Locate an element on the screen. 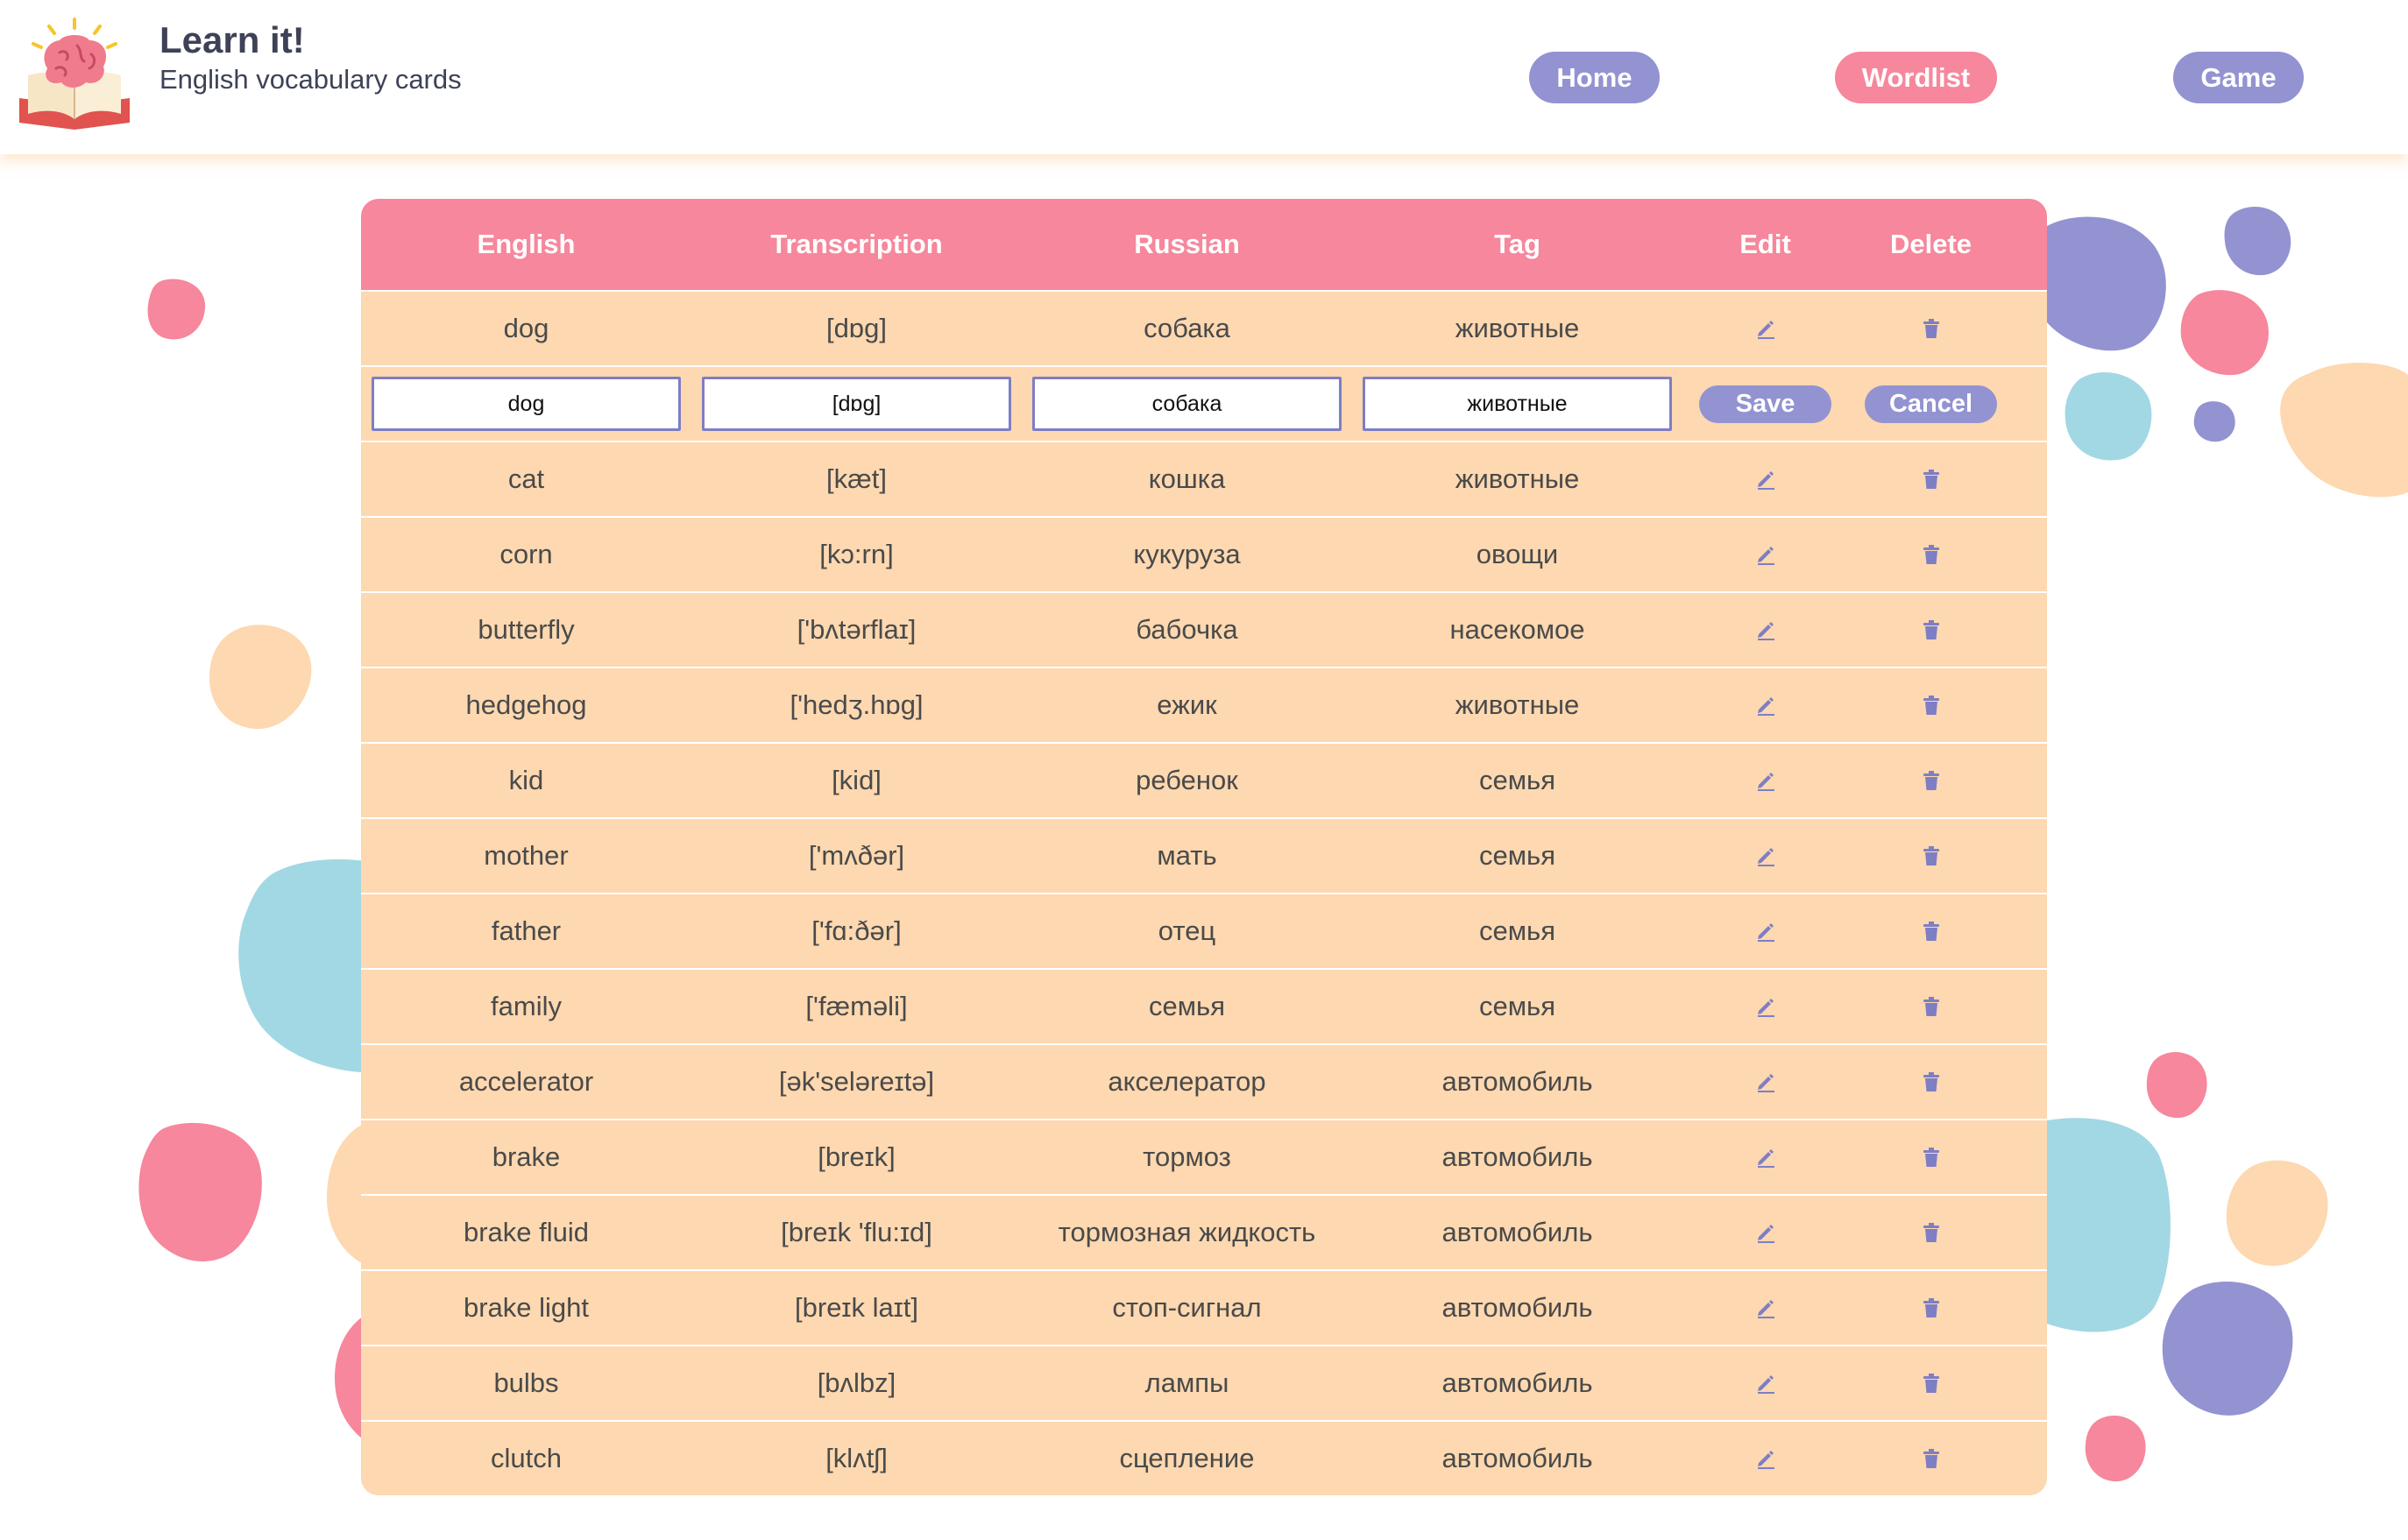 The height and width of the screenshot is (1540, 2408). table-row: kid [kid] ребенок семья is located at coordinates (1204, 780).